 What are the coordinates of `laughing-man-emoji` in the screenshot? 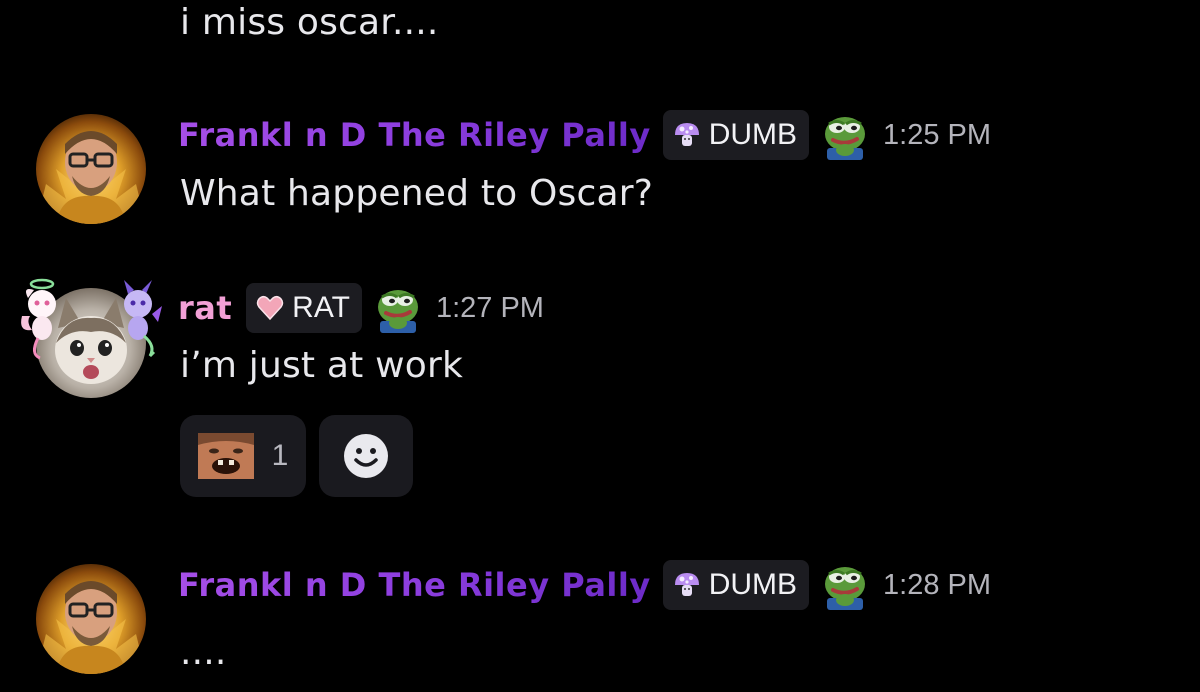 It's located at (225, 456).